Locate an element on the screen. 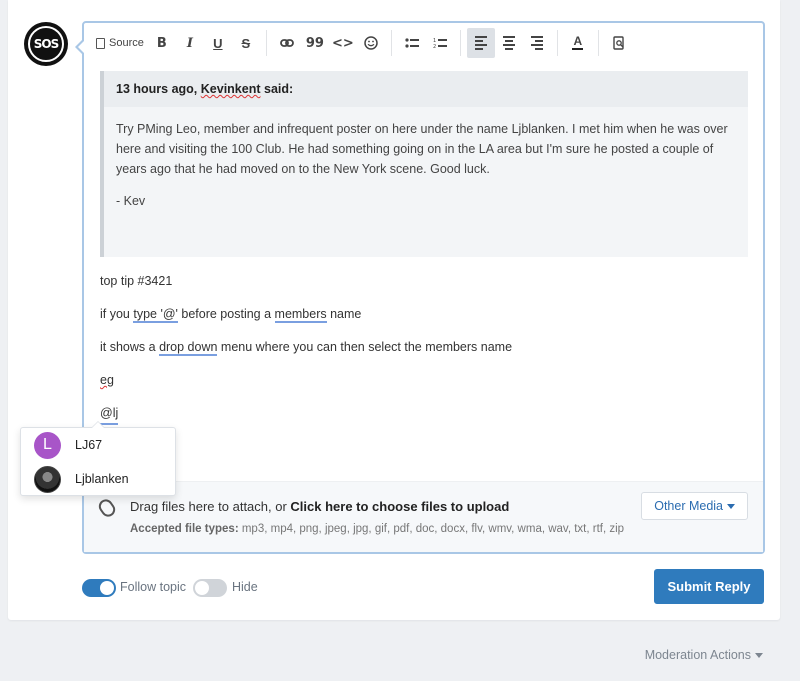 This screenshot has width=800, height=681. source-icon is located at coordinates (100, 43).